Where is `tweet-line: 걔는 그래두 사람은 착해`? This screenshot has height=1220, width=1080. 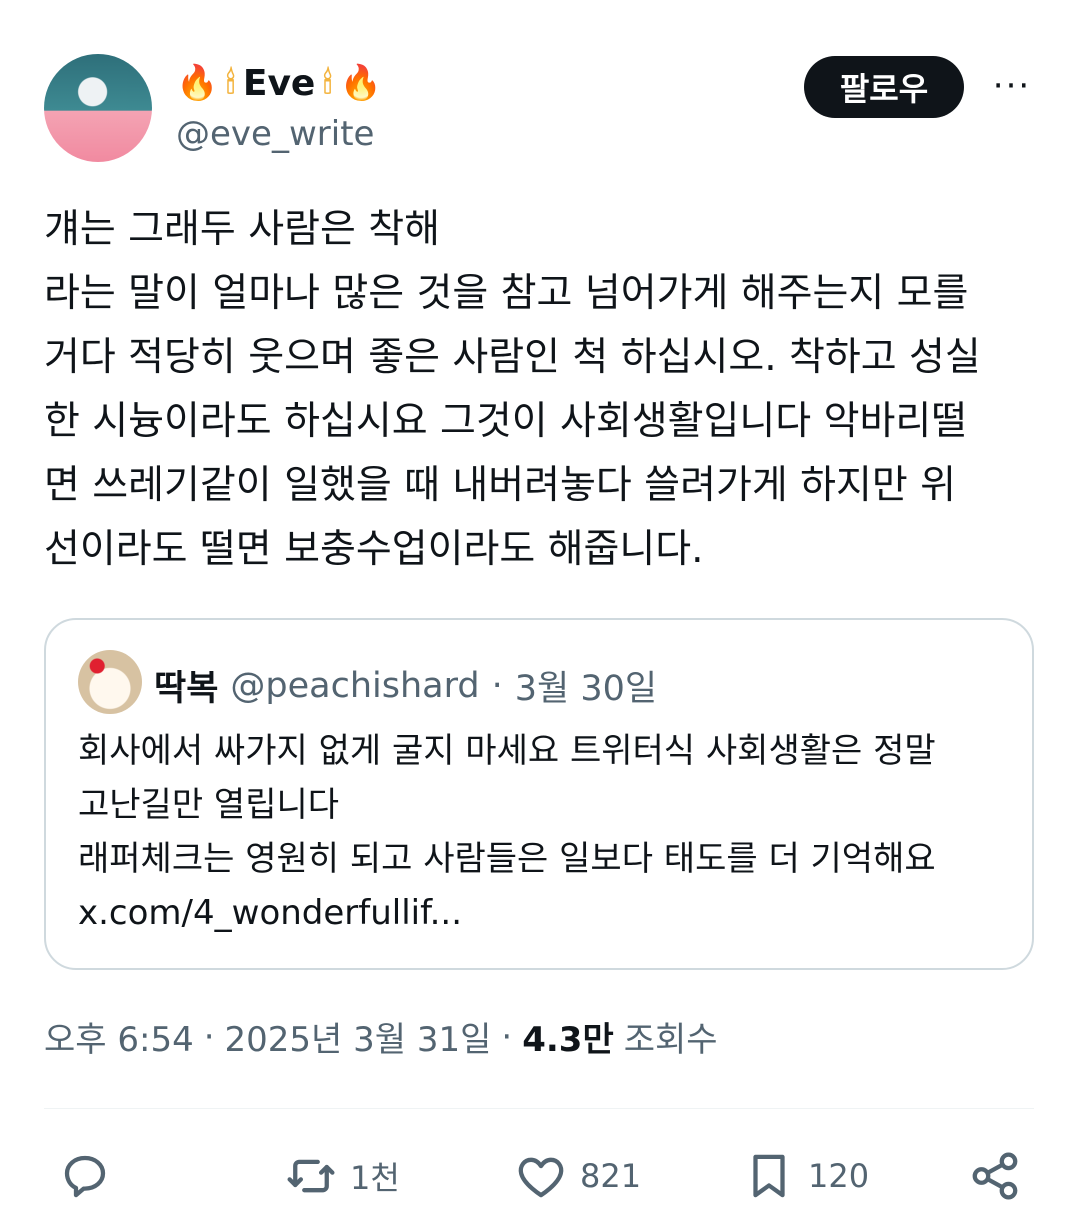 tweet-line: 걔는 그래두 사람은 착해 is located at coordinates (242, 229).